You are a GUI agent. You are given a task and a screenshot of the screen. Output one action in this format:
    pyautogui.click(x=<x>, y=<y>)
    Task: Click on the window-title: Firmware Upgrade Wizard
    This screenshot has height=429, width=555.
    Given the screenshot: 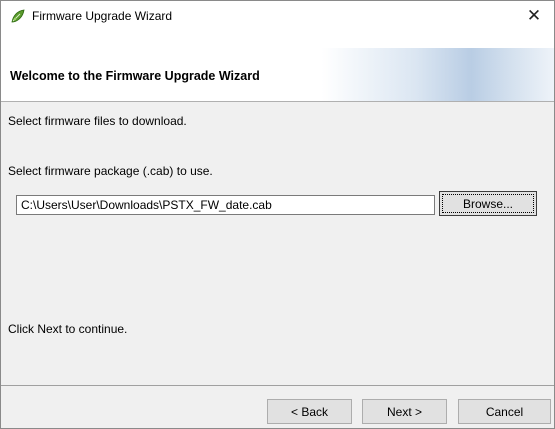 What is the action you would take?
    pyautogui.click(x=102, y=16)
    